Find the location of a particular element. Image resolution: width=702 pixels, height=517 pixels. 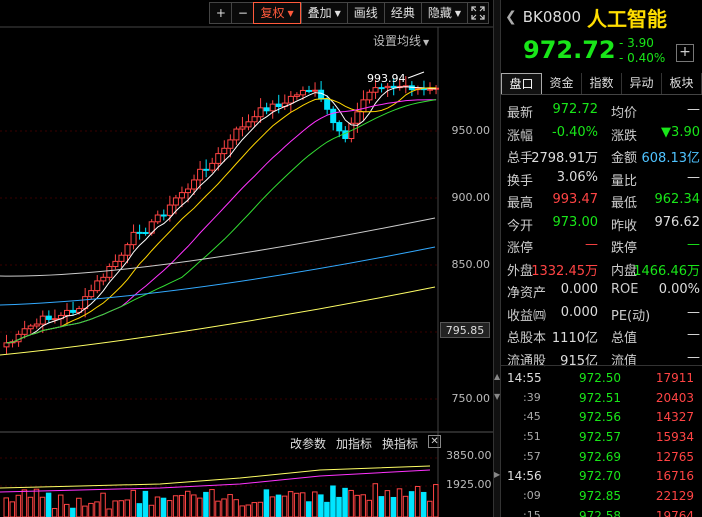

zoom-out-button: − is located at coordinates (242, 13).